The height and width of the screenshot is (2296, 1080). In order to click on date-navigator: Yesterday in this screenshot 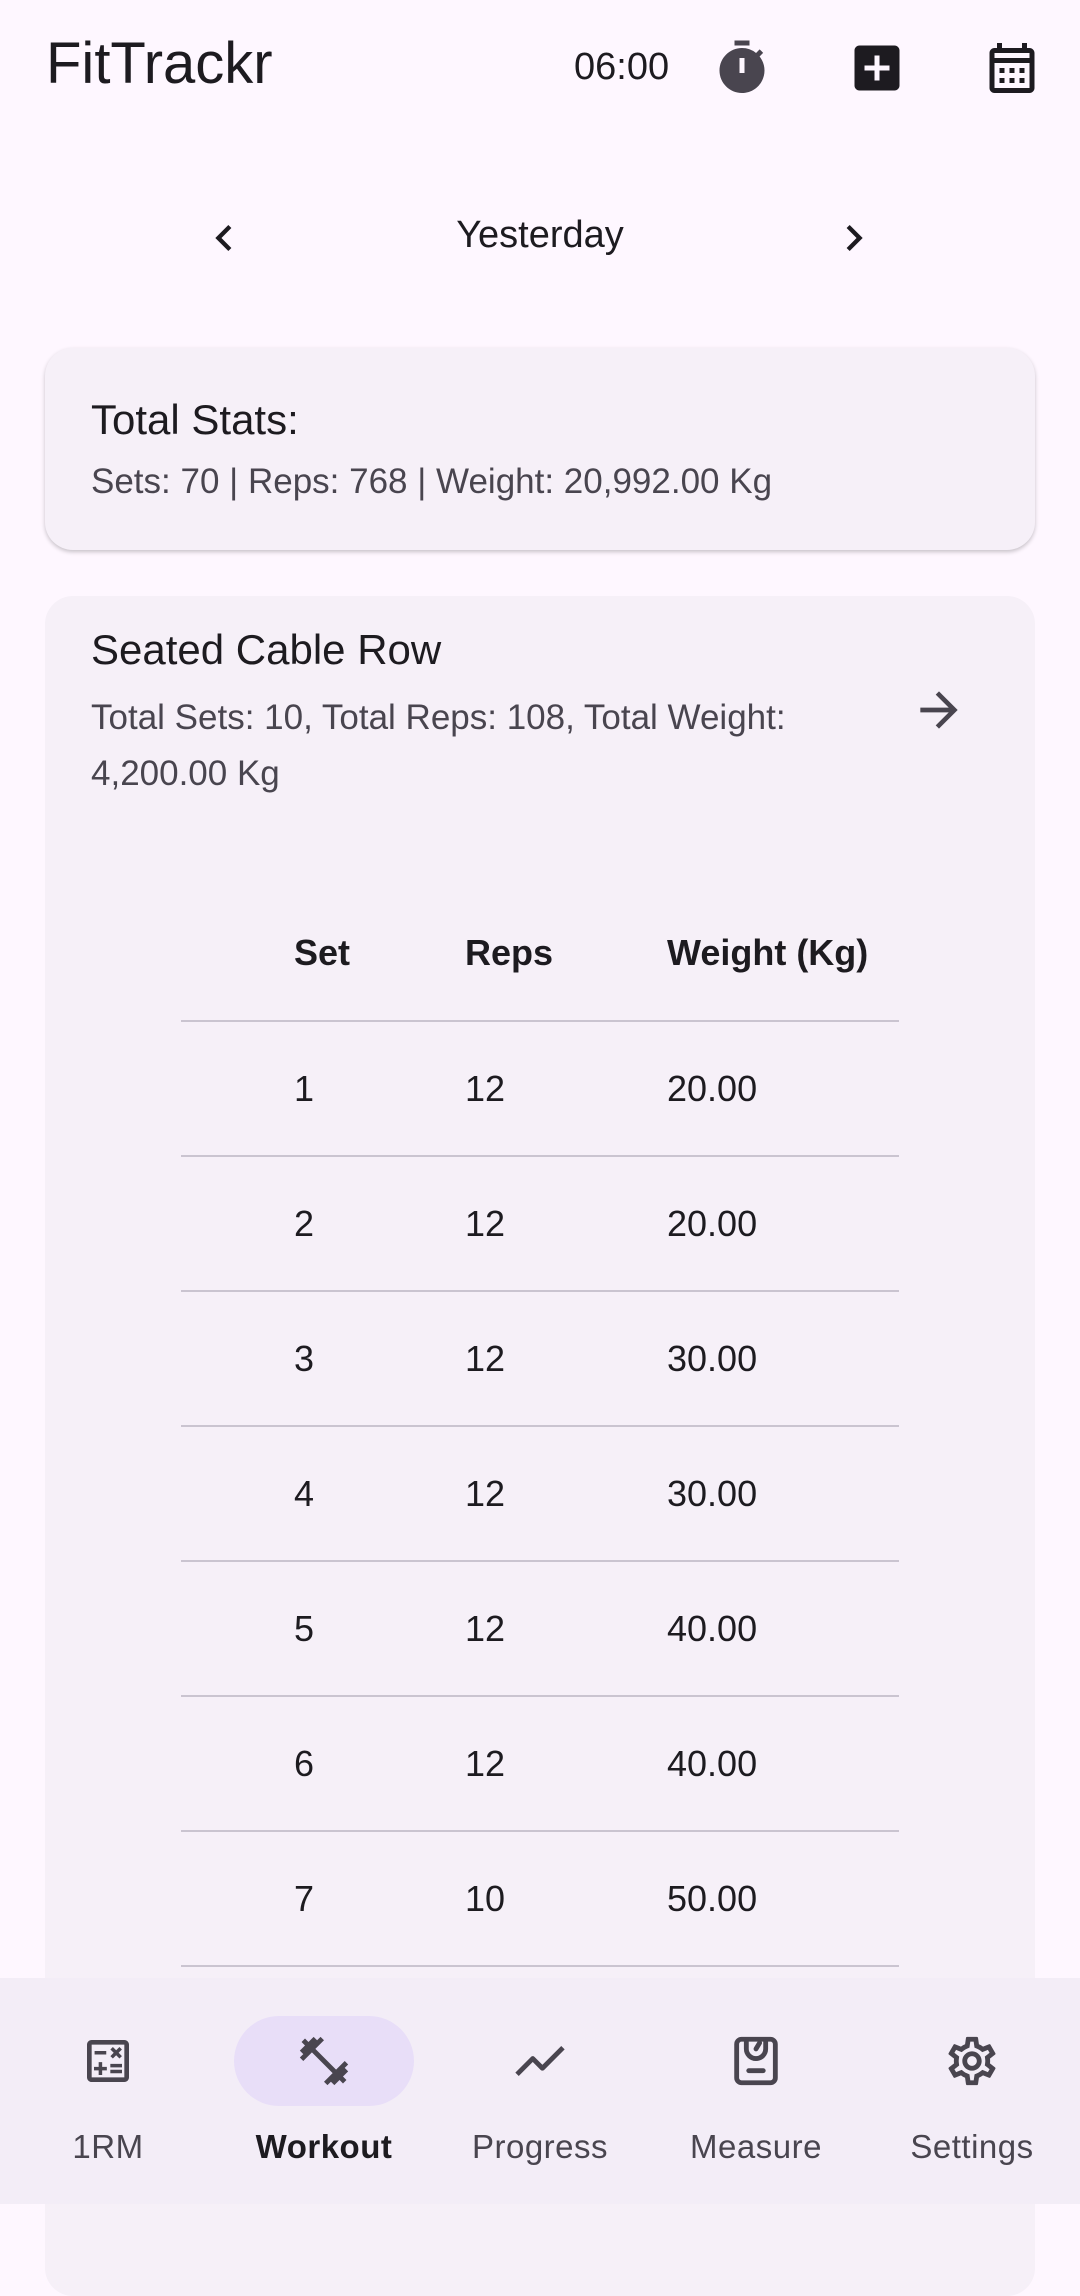, I will do `click(540, 238)`.